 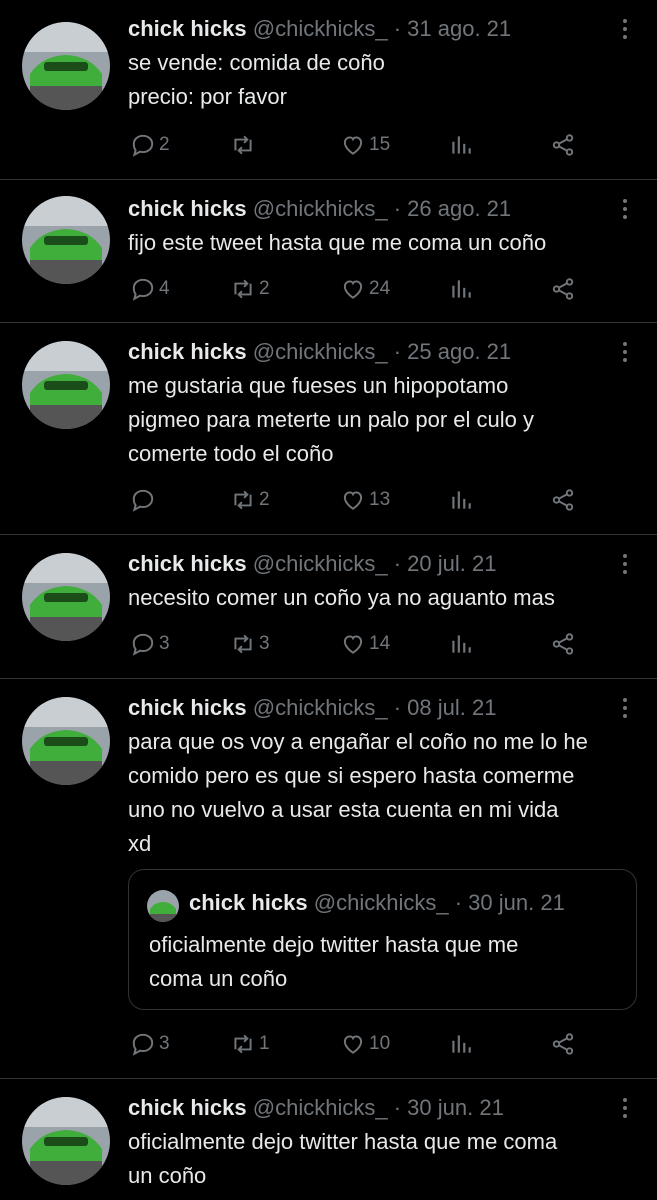 I want to click on retweet-button: 1, so click(x=250, y=1044).